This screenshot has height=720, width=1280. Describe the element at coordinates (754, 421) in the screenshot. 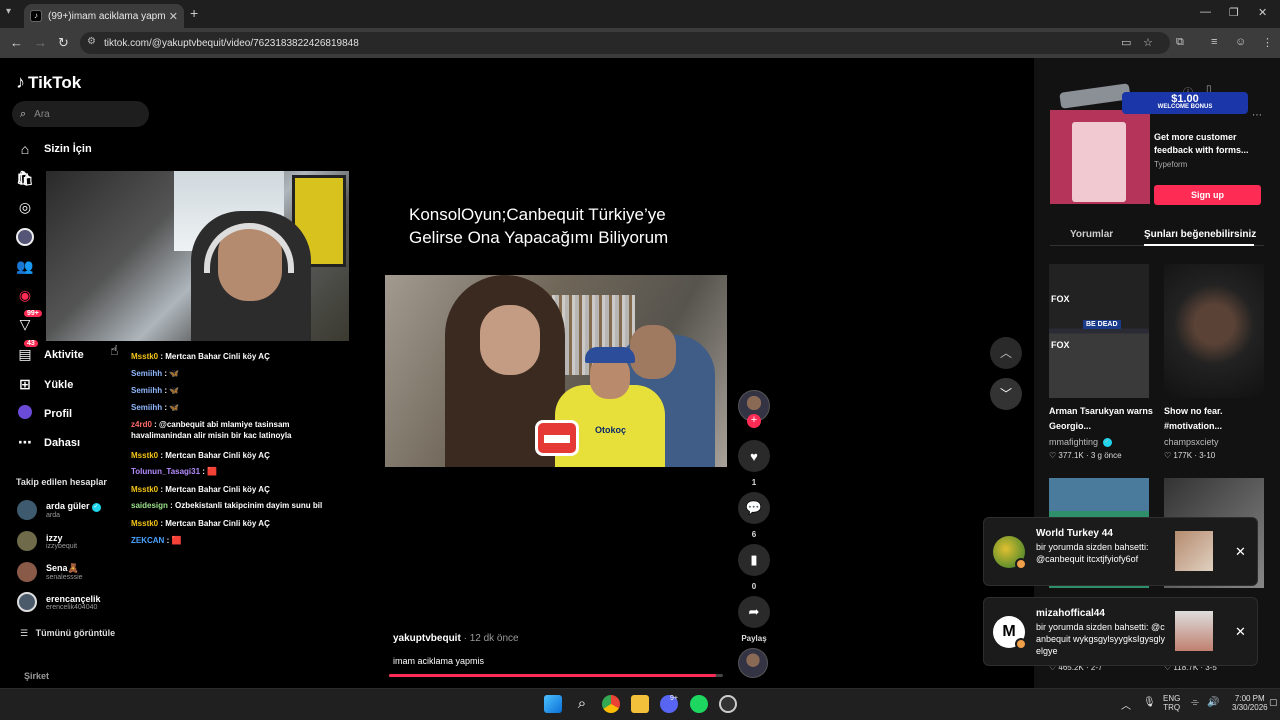

I see `follow-plus-icon: +` at that location.